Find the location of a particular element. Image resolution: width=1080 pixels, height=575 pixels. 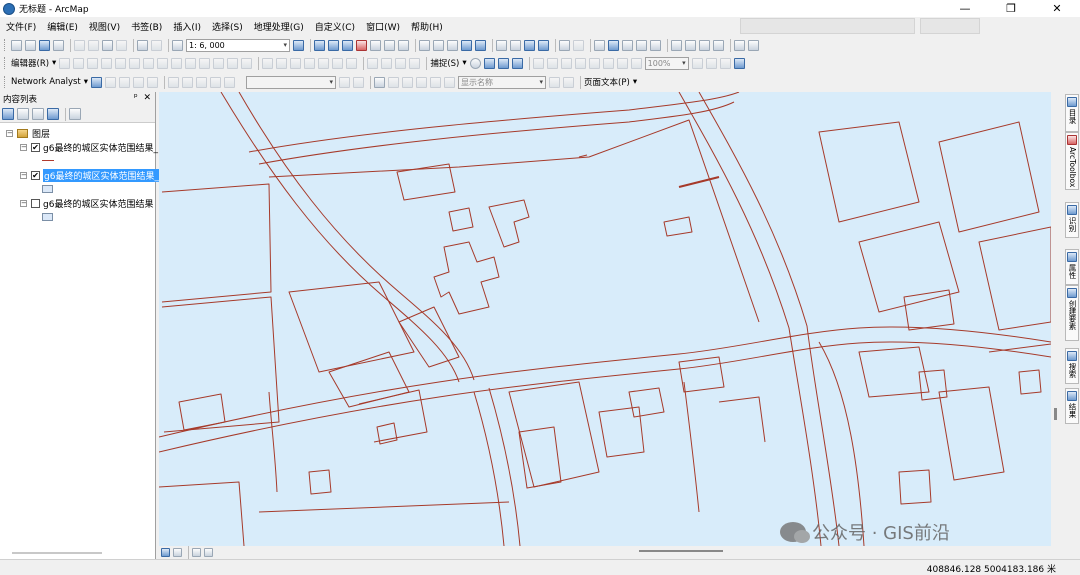

identify-icon is located at coordinates (613, 45).